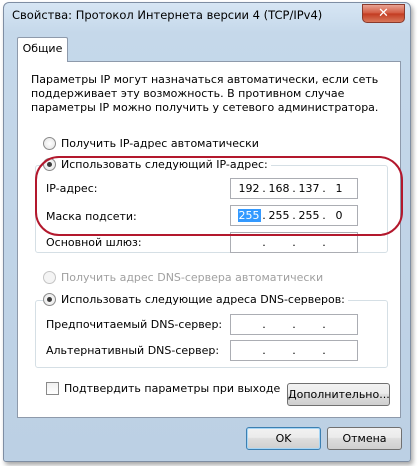 The image size is (418, 466). I want to click on radio-manual-dns-button, so click(49, 299).